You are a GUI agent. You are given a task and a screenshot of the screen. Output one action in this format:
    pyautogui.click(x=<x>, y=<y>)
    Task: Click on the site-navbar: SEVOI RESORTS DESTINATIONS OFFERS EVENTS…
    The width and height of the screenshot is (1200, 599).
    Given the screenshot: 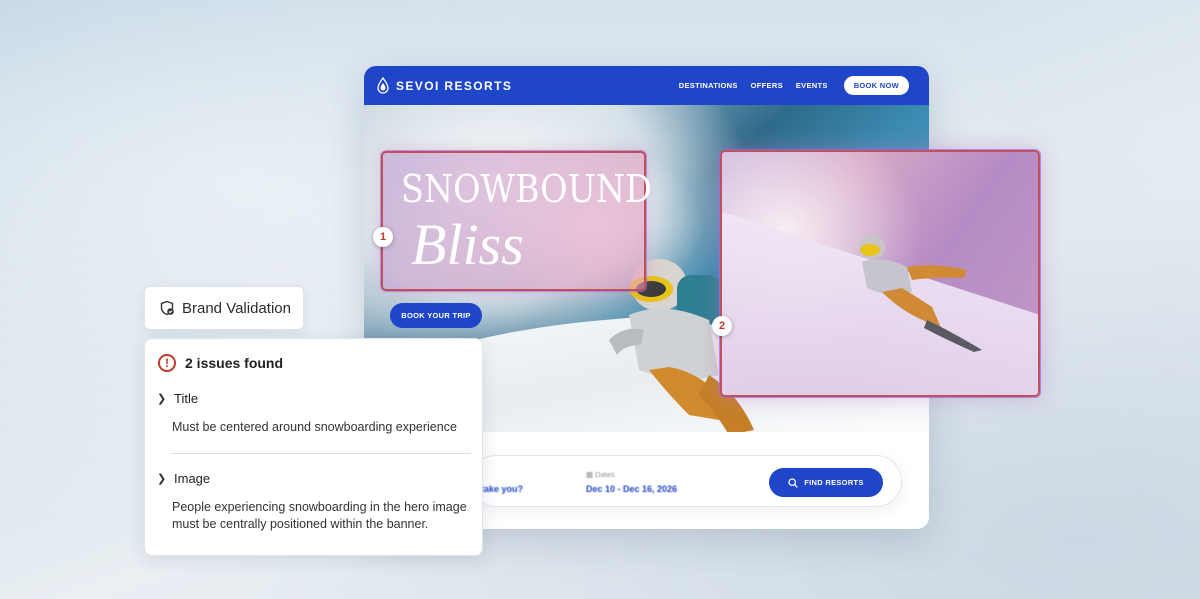 What is the action you would take?
    pyautogui.click(x=646, y=85)
    